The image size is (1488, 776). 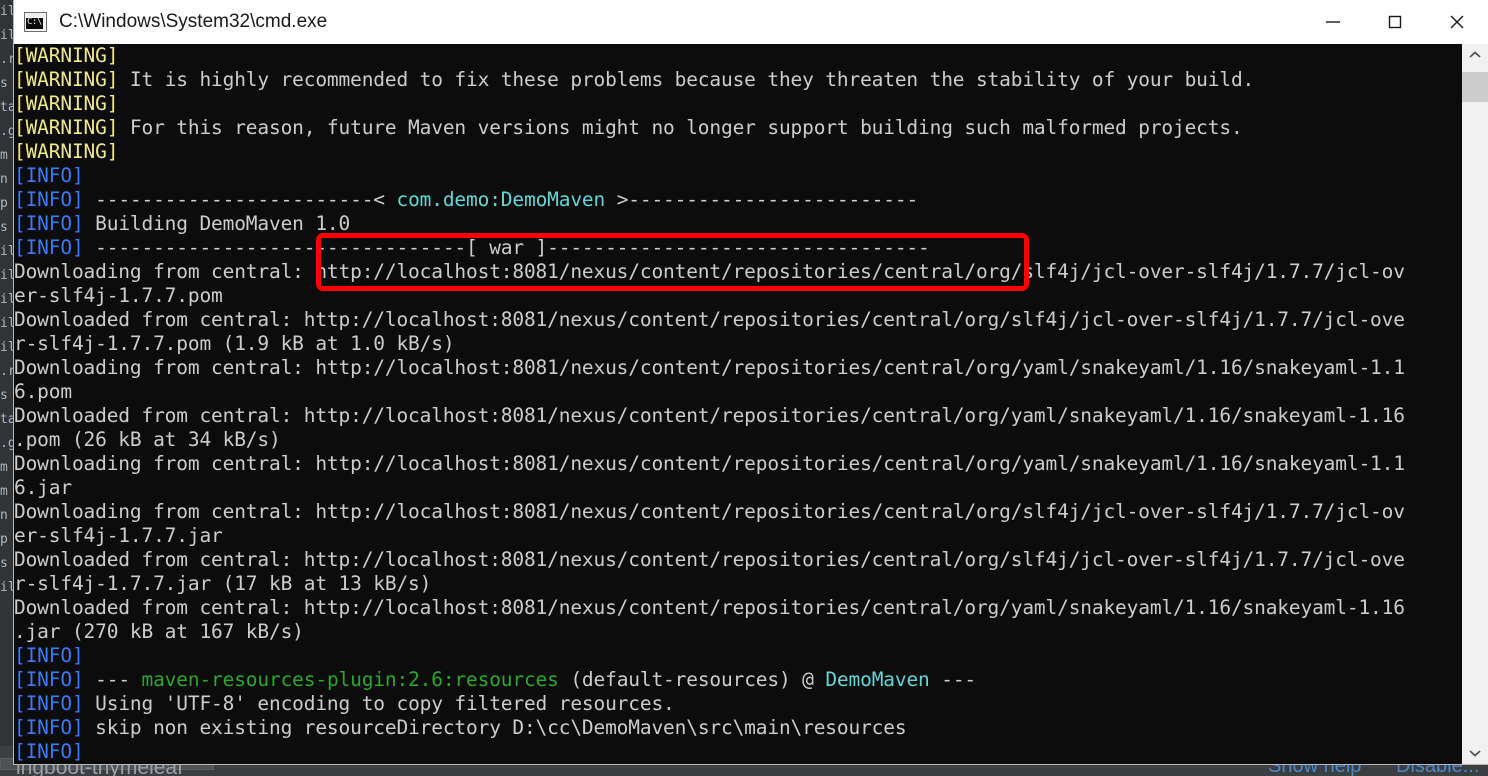 What do you see at coordinates (118, 535) in the screenshot?
I see `console-span: er-slf4j-1.7.7.jar` at bounding box center [118, 535].